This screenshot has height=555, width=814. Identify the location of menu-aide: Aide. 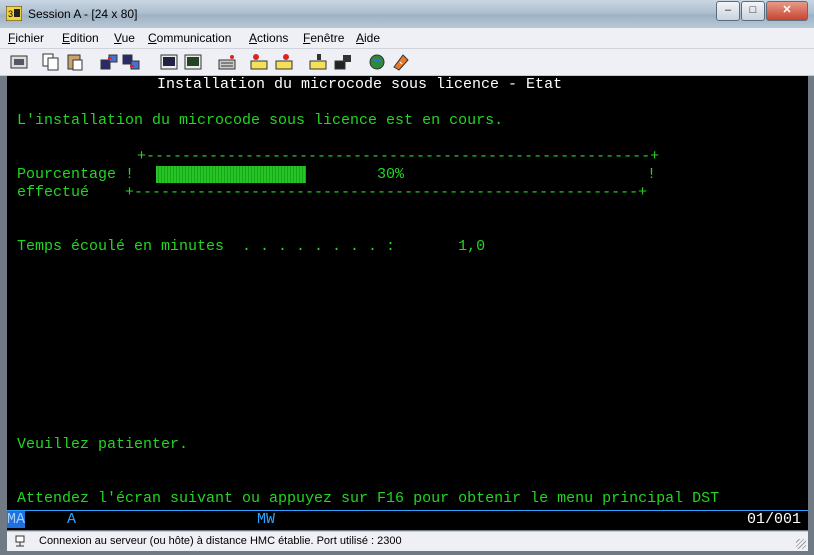
(368, 38).